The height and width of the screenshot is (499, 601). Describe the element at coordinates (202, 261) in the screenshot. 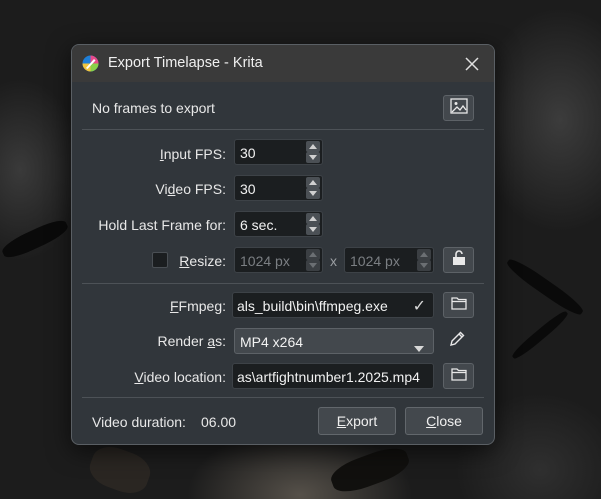

I see `resize-label: Resize:` at that location.